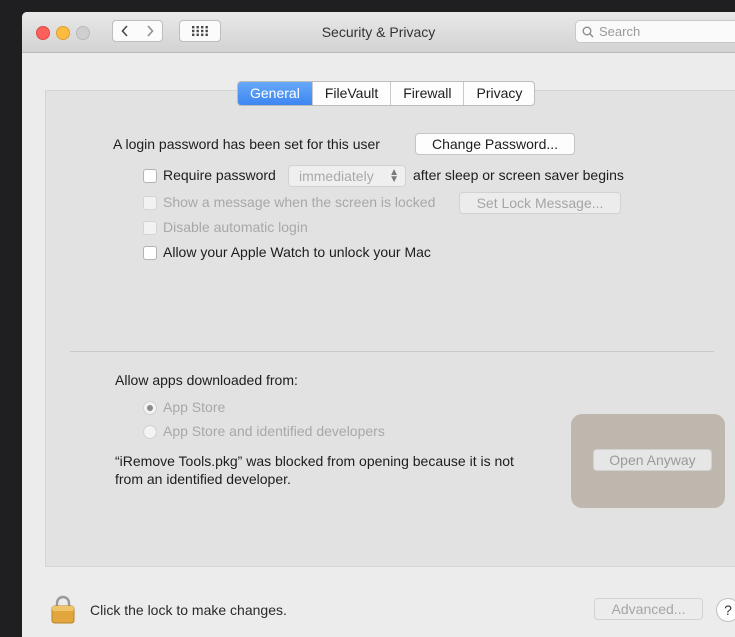  What do you see at coordinates (378, 32) in the screenshot?
I see `title-bar: Security & Privacy Search` at bounding box center [378, 32].